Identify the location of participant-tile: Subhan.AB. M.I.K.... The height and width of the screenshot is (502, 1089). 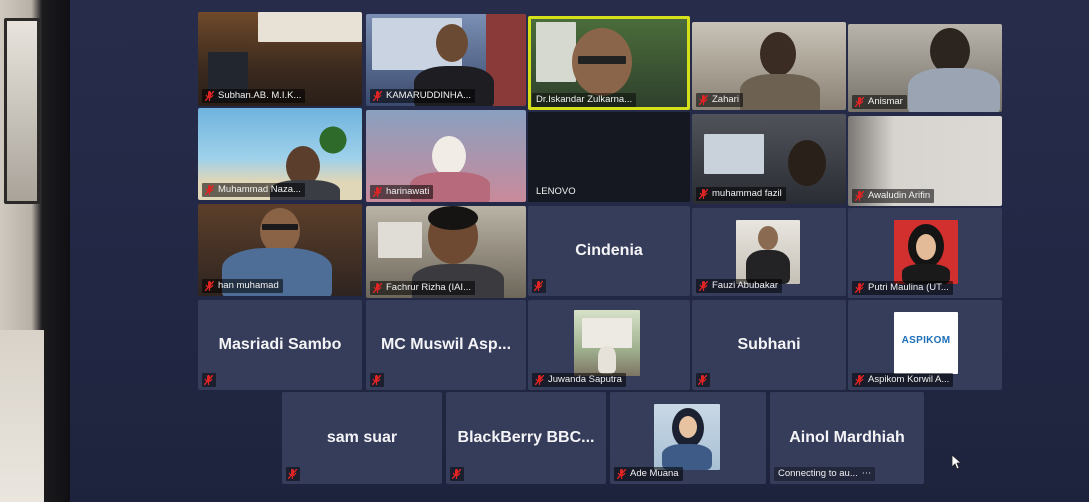
(280, 59).